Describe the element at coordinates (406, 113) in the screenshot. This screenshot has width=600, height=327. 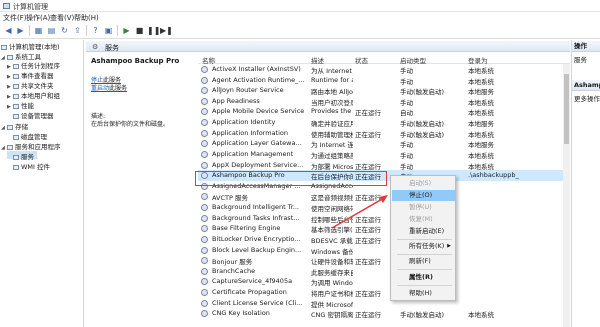
I see `service-startup-cell: 自动` at that location.